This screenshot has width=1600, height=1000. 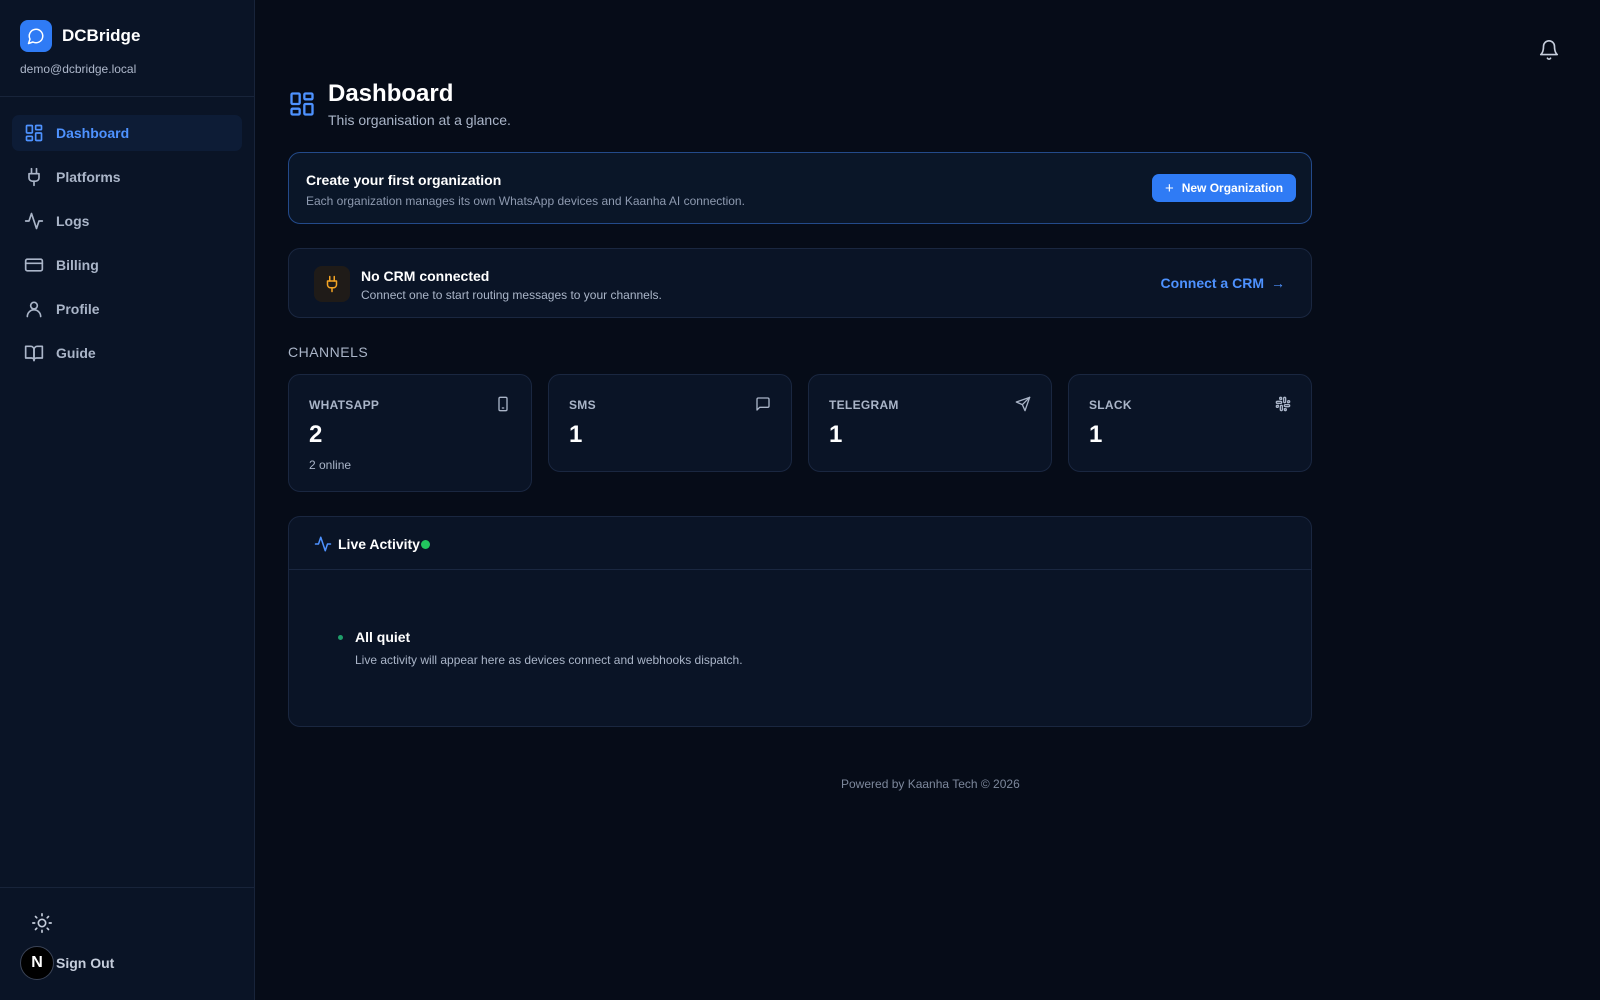 I want to click on sidebar-item-logs: Logs, so click(x=127, y=221).